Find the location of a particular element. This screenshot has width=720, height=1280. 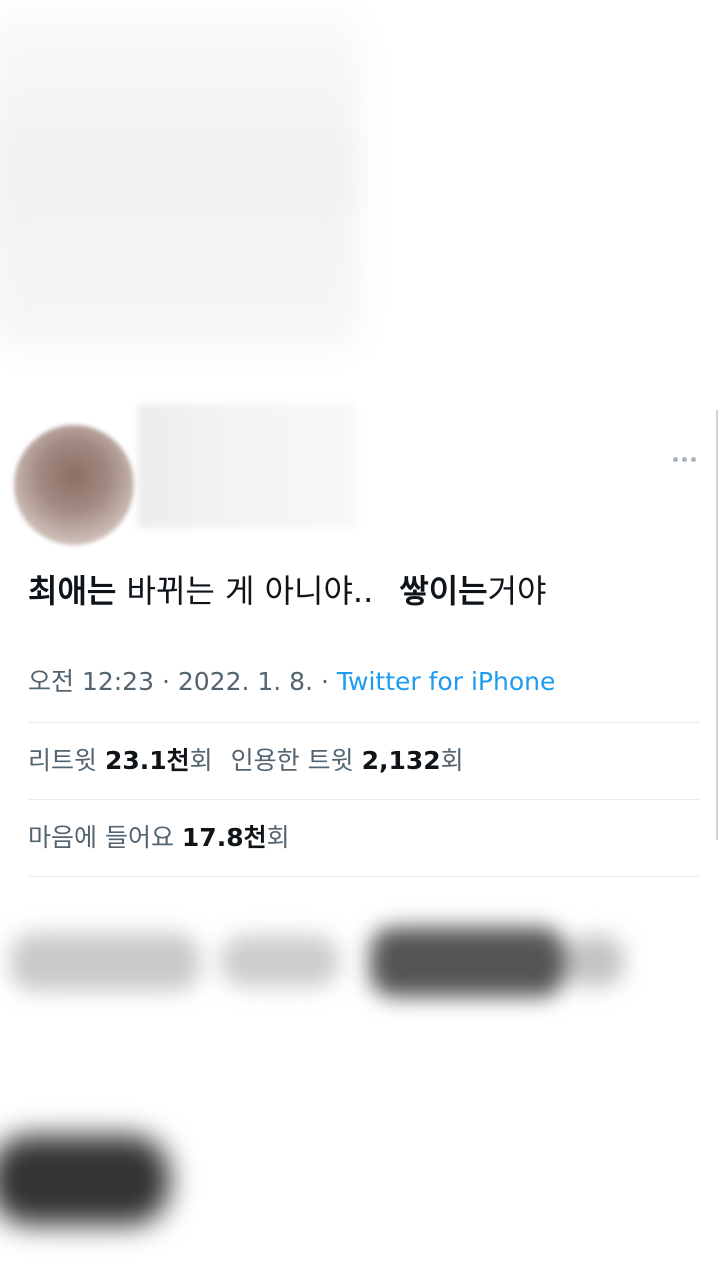

tweet-source-link: Twitter for iPhone is located at coordinates (446, 681).